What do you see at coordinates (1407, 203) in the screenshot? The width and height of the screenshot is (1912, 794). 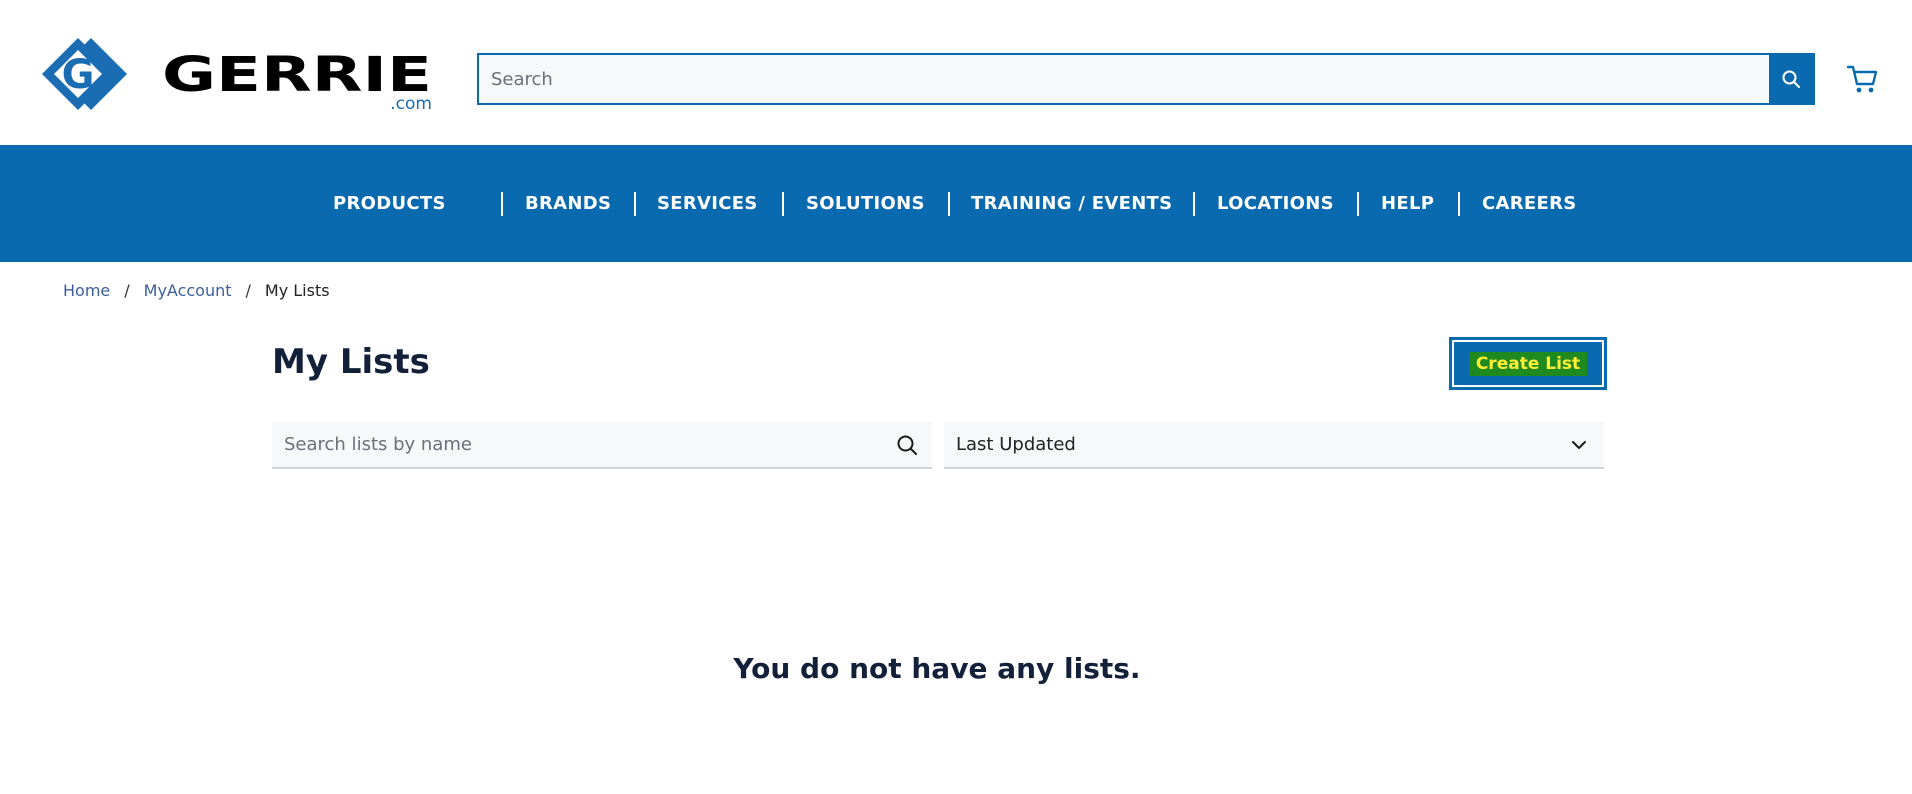 I see `nav-help: HELP` at bounding box center [1407, 203].